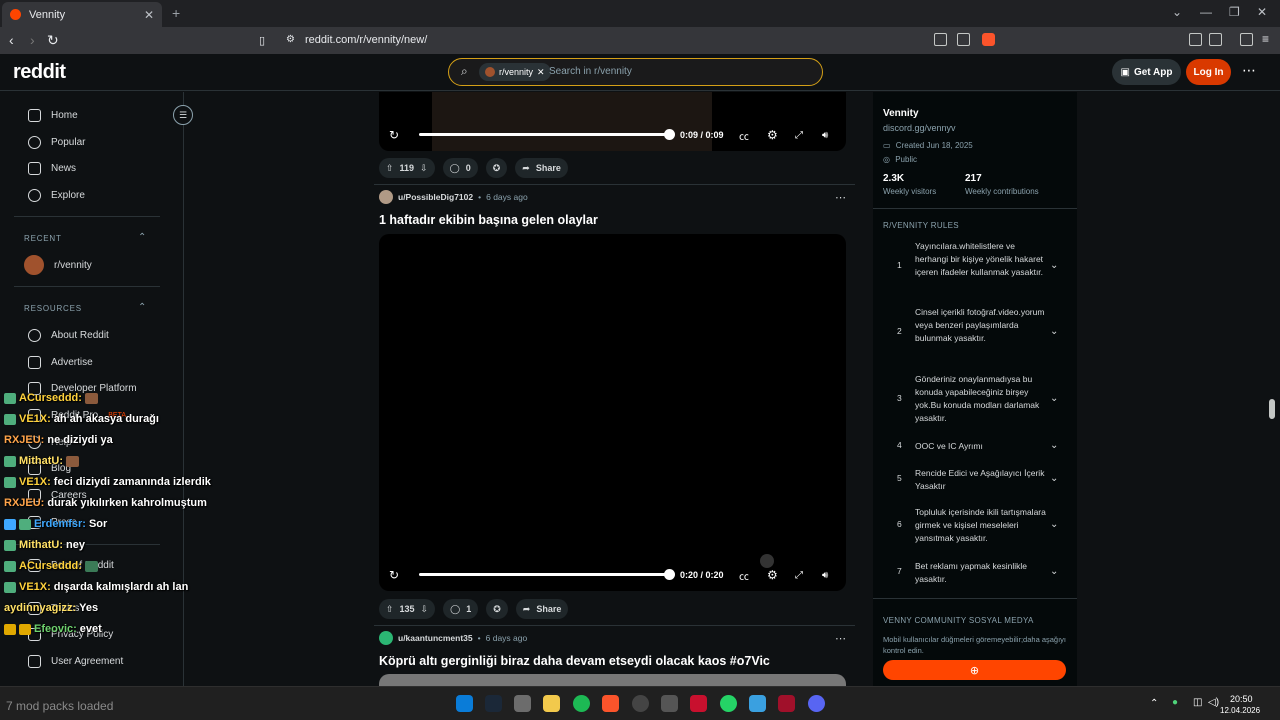 Image resolution: width=1280 pixels, height=720 pixels. What do you see at coordinates (1177, 12) in the screenshot?
I see `tab-search-icon: ⌄` at bounding box center [1177, 12].